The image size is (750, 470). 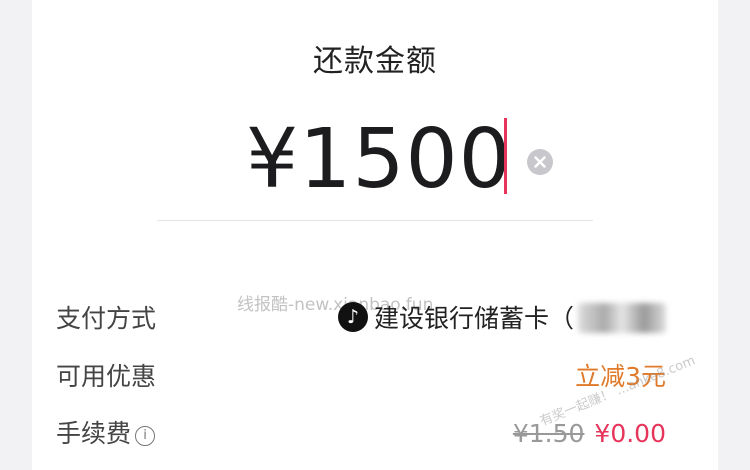 I want to click on fee-label-text: 手续费, so click(x=94, y=433).